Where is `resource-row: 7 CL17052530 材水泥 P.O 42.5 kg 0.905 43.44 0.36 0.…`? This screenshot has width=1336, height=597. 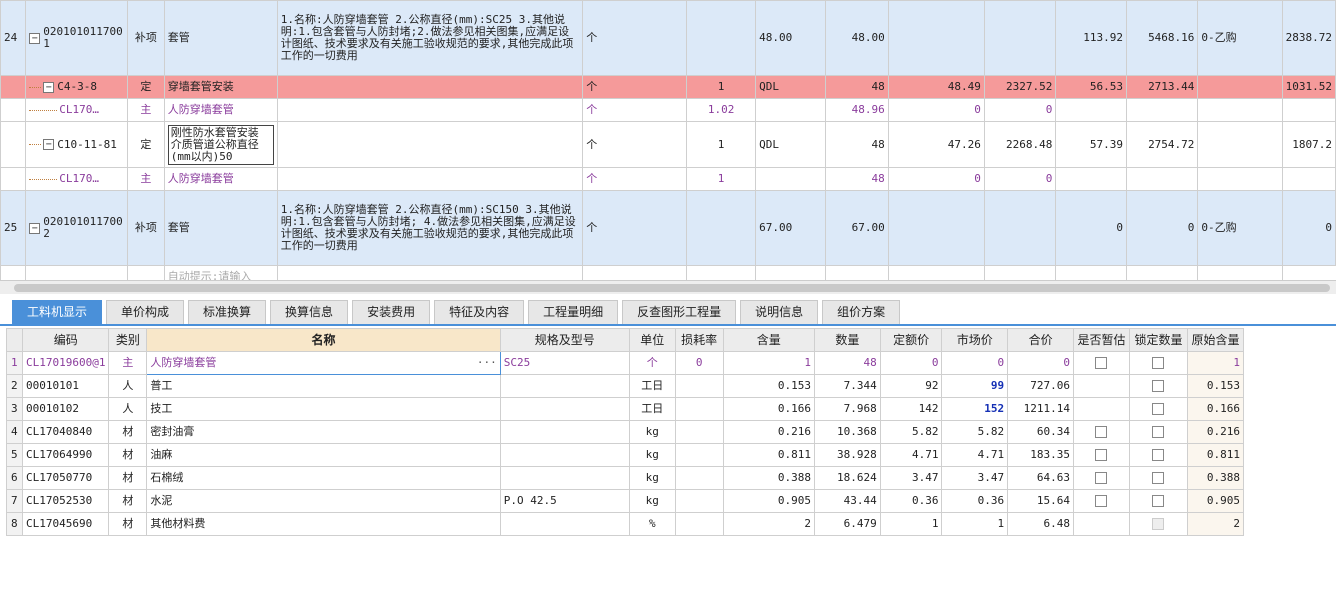
resource-row: 7 CL17052530 材水泥 P.O 42.5 kg 0.905 43.44 0.36 0.… is located at coordinates (625, 501).